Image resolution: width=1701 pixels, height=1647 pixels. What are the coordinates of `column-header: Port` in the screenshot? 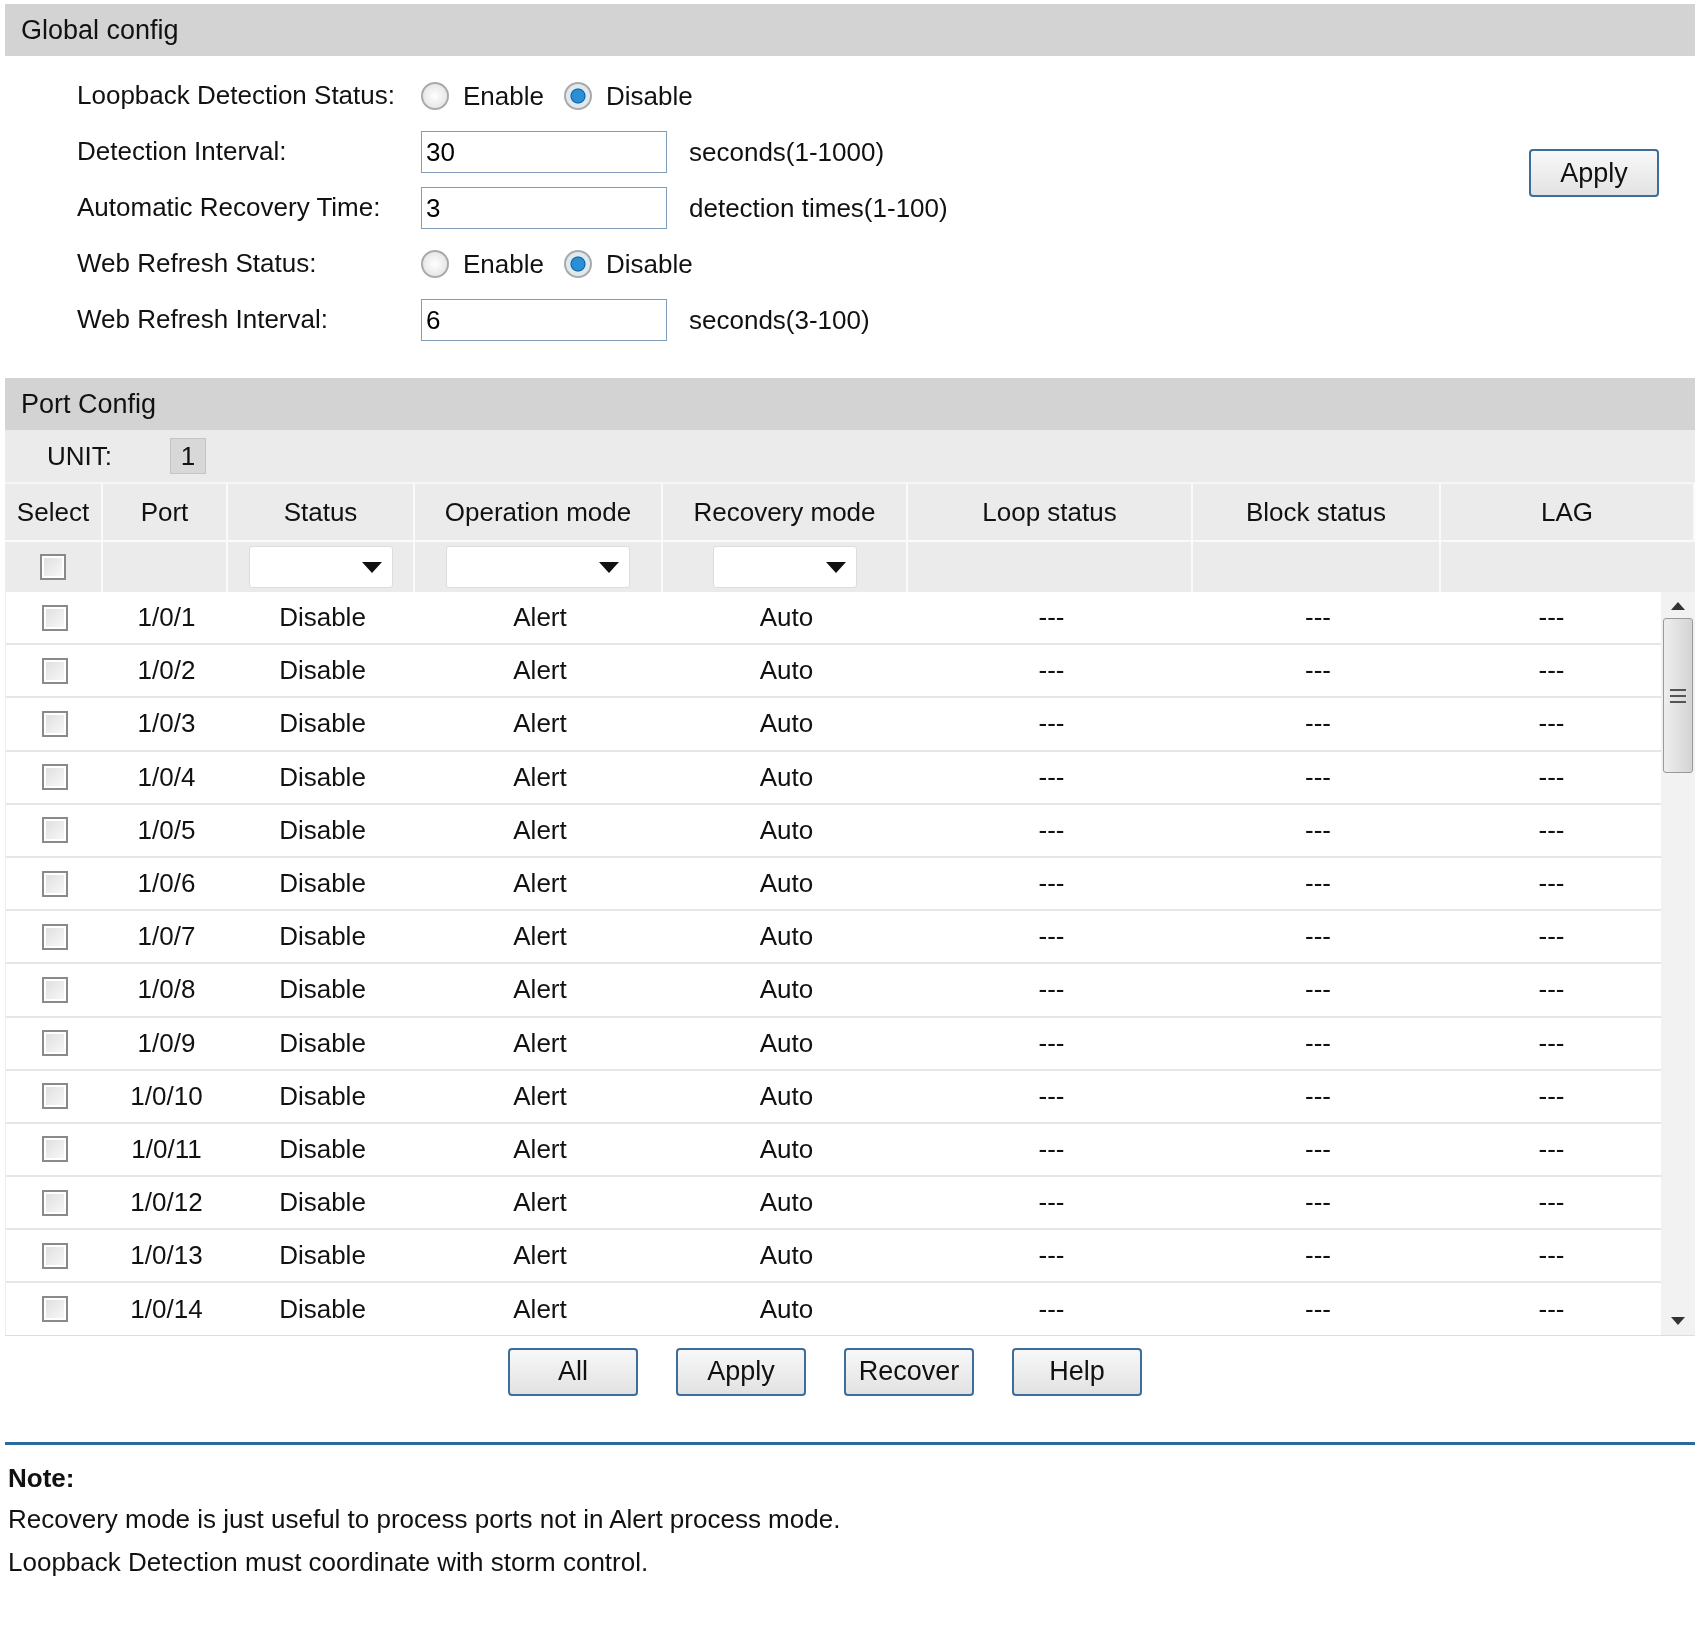 It's located at (165, 513).